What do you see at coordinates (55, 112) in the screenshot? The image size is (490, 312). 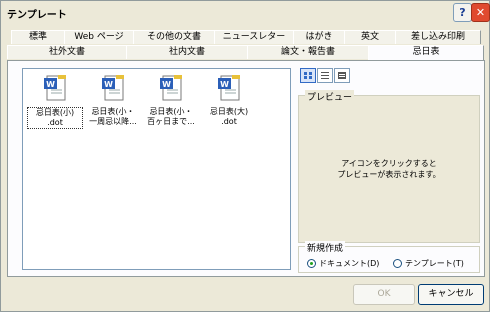 I see `file-label-line1: 忌日表(小)` at bounding box center [55, 112].